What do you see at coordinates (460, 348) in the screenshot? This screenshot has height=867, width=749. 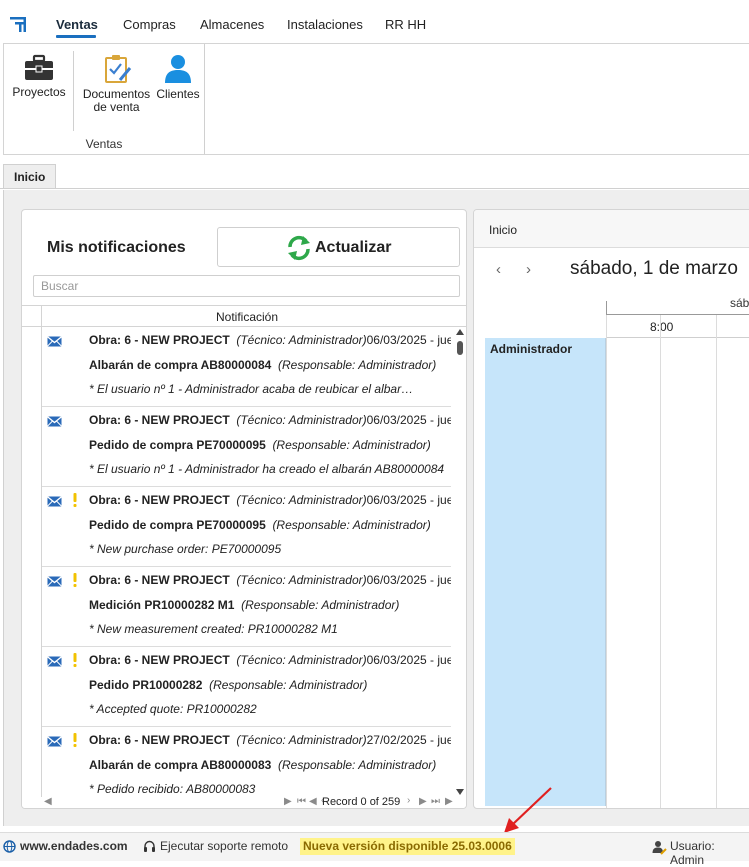 I see `scrollbar-thumb` at bounding box center [460, 348].